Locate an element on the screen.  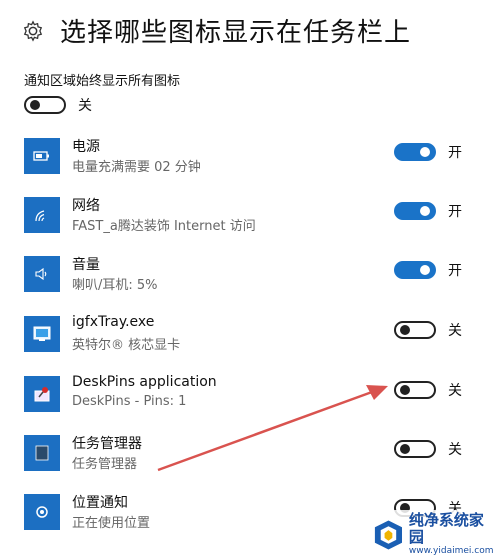
intel-graphics-icon is located at coordinates (42, 334).